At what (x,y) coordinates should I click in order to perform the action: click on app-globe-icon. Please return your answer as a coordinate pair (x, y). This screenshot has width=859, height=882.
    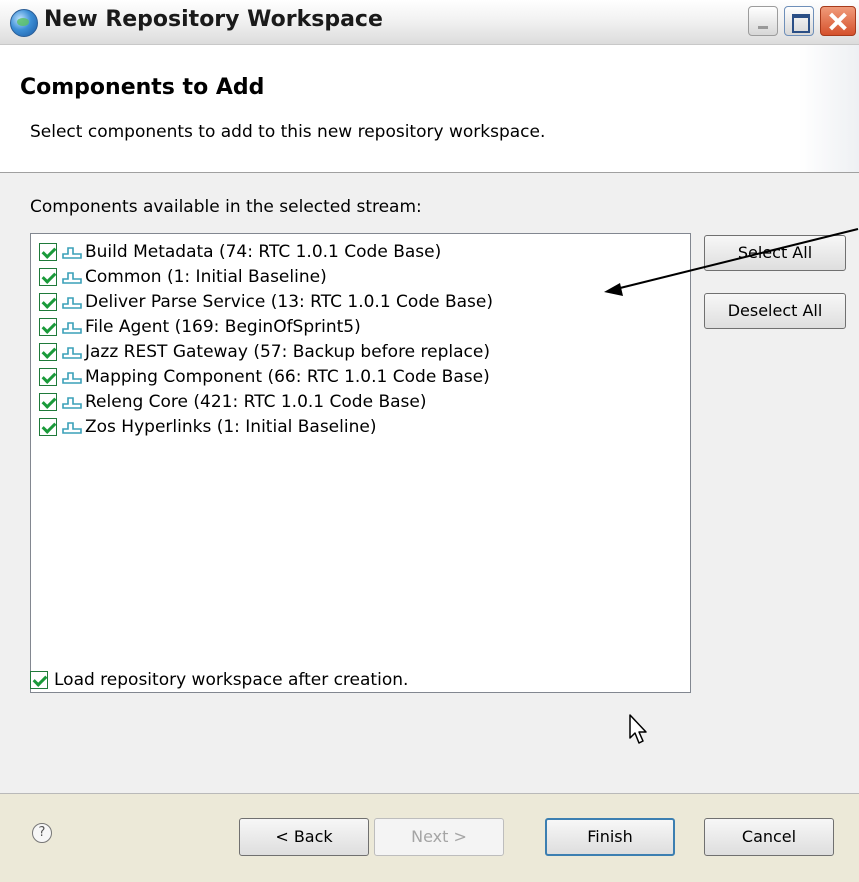
    Looking at the image, I should click on (24, 23).